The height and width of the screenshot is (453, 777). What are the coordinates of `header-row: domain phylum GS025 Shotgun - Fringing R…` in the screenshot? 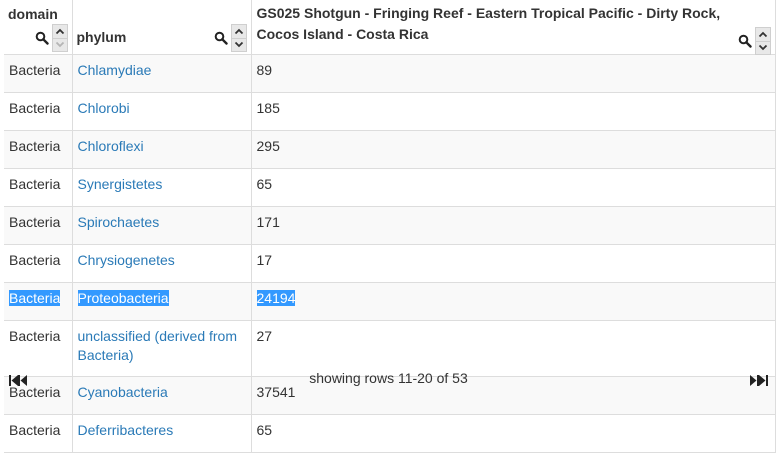 It's located at (390, 27).